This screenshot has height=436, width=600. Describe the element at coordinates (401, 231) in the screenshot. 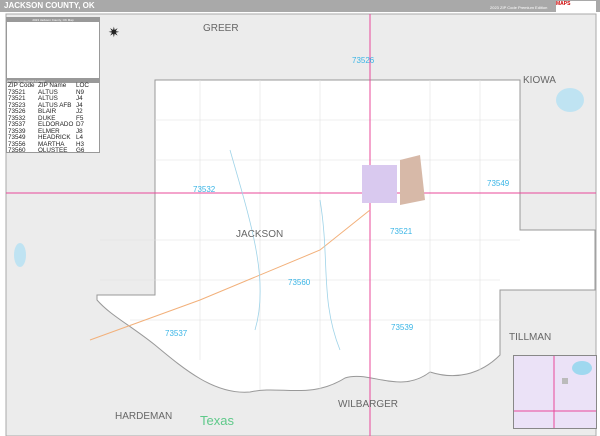

I see `zip-label: 73521` at that location.